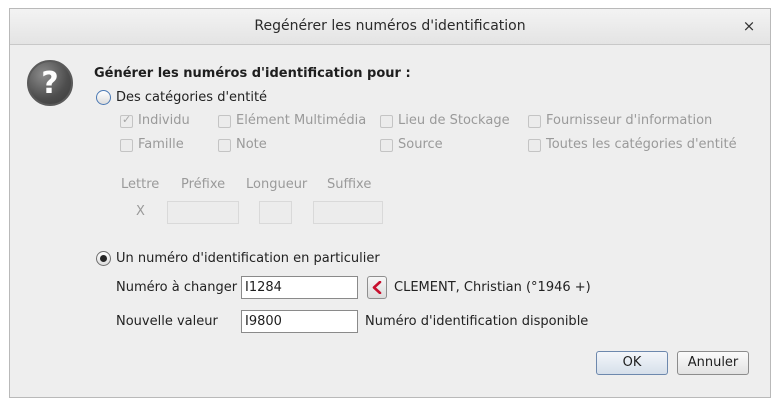  I want to click on radio-entity-categories, so click(103, 97).